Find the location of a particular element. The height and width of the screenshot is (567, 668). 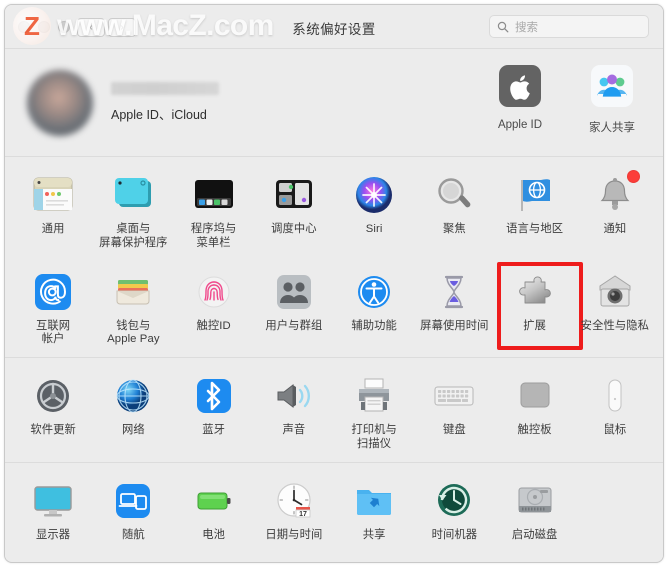

pane-mission-control: 调度中心 is located at coordinates (294, 210).